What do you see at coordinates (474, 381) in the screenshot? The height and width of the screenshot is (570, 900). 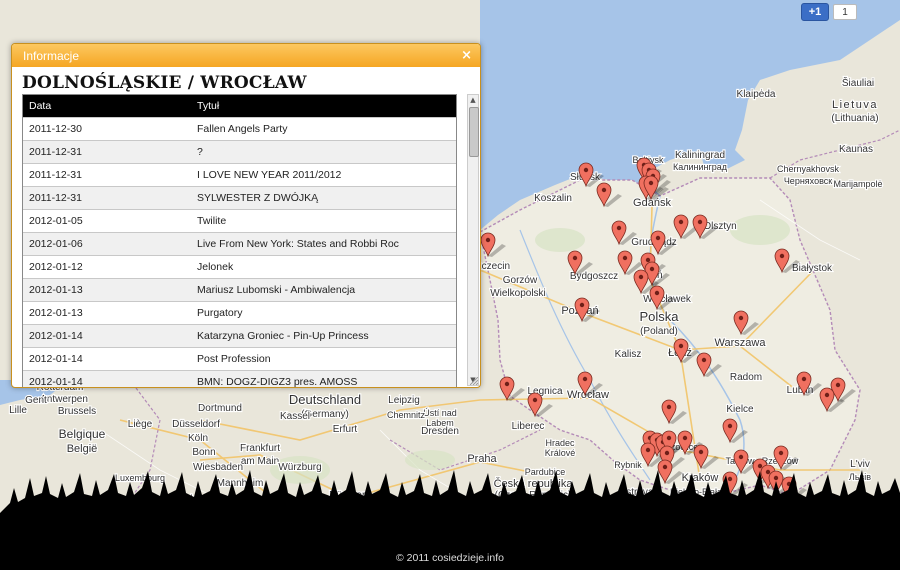 I see `resize-handle-icon` at bounding box center [474, 381].